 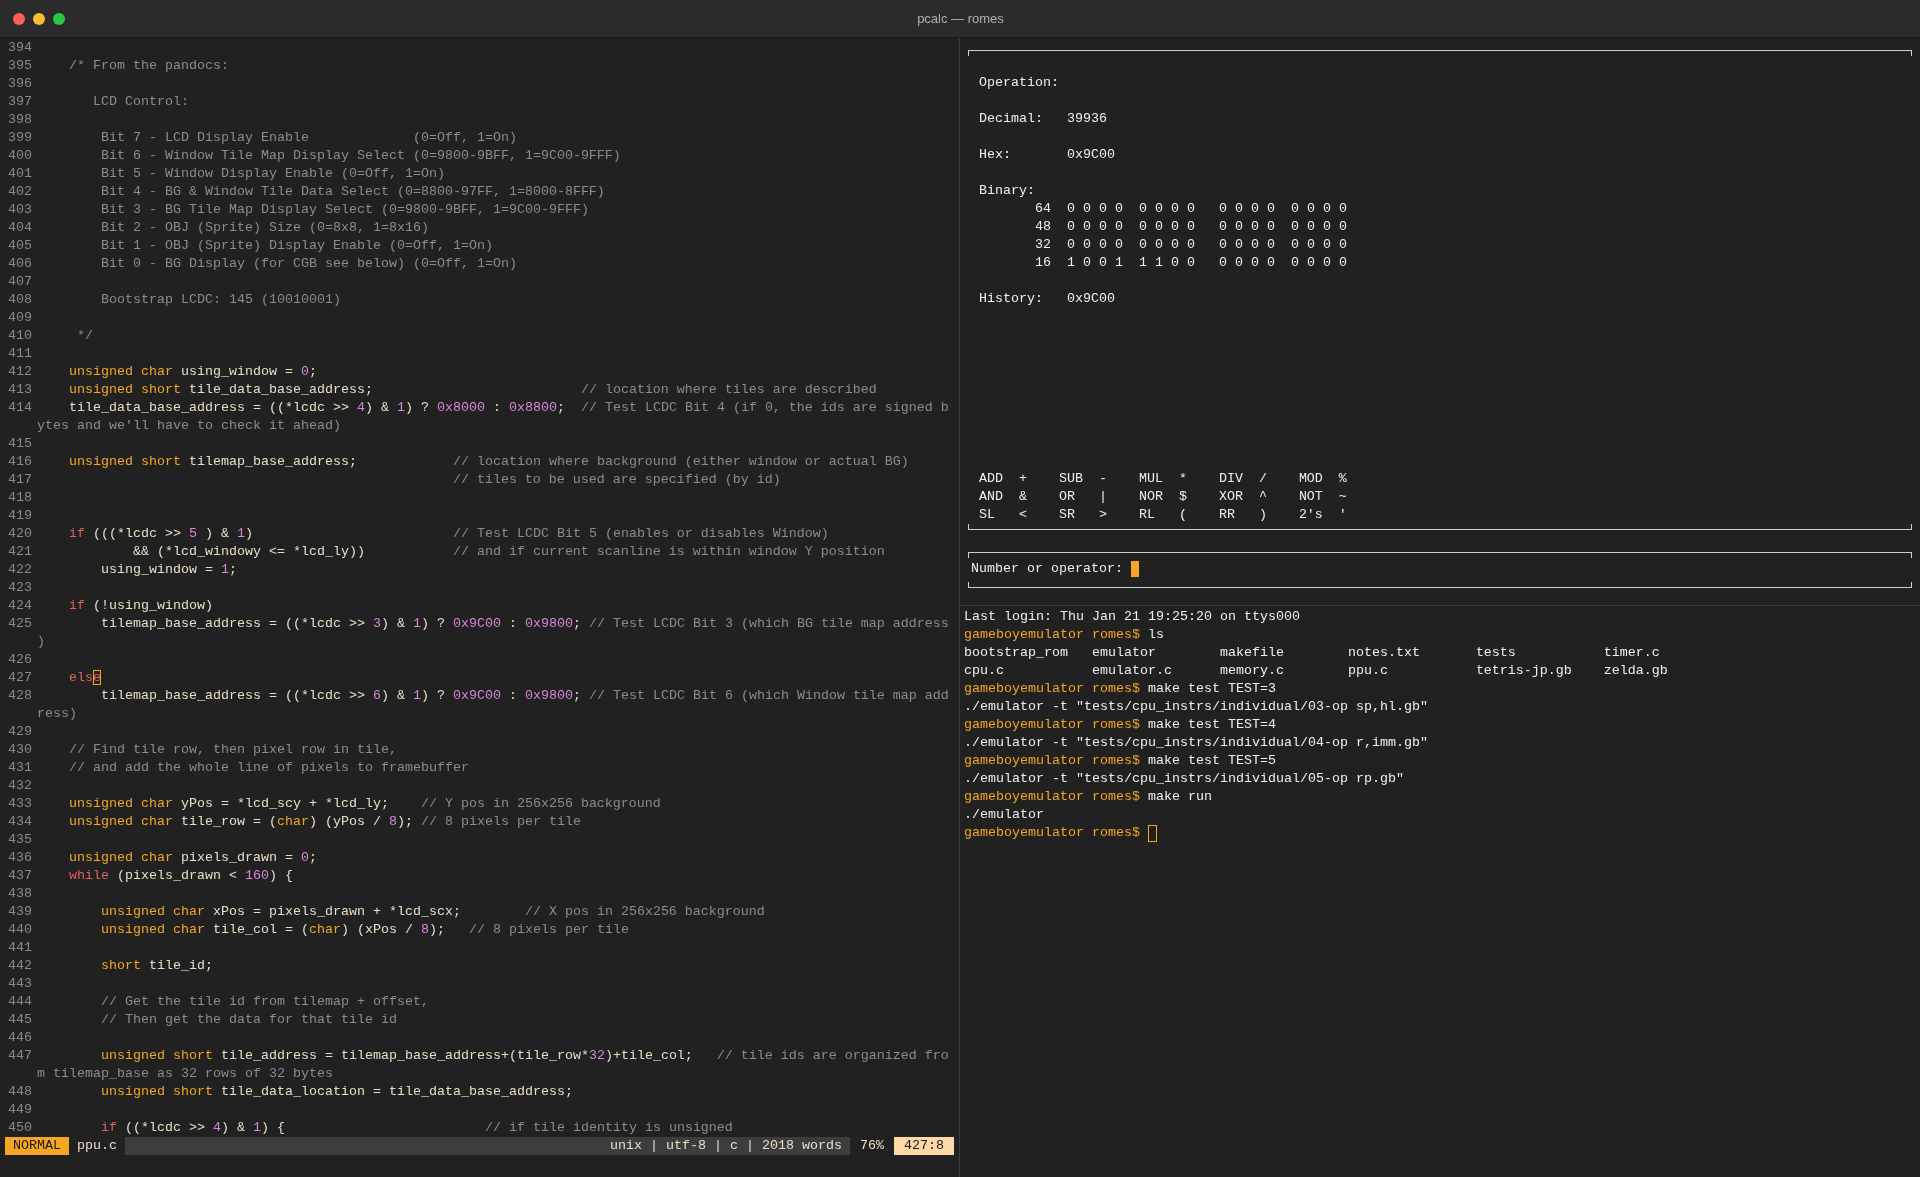 I want to click on file-name: emulator.c, so click(x=1131, y=670).